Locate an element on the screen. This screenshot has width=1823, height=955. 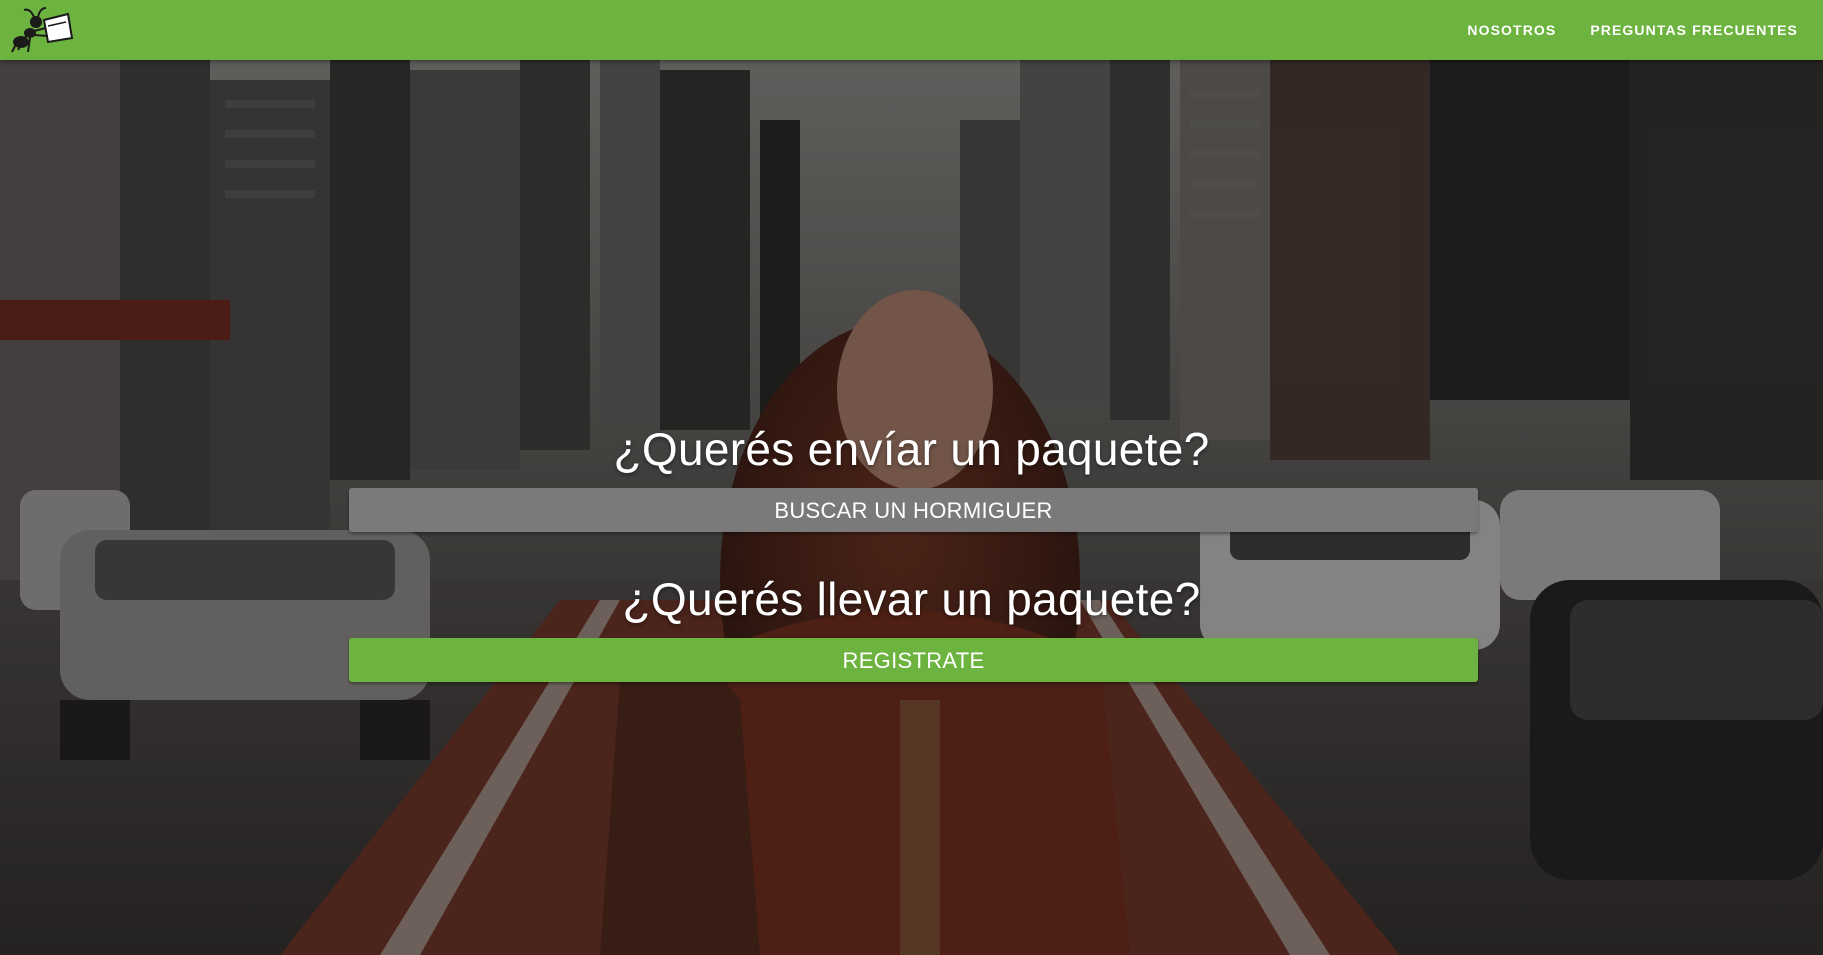
top-navbar: NOSOTROS PREGUNTAS FRECUENTES is located at coordinates (911, 30).